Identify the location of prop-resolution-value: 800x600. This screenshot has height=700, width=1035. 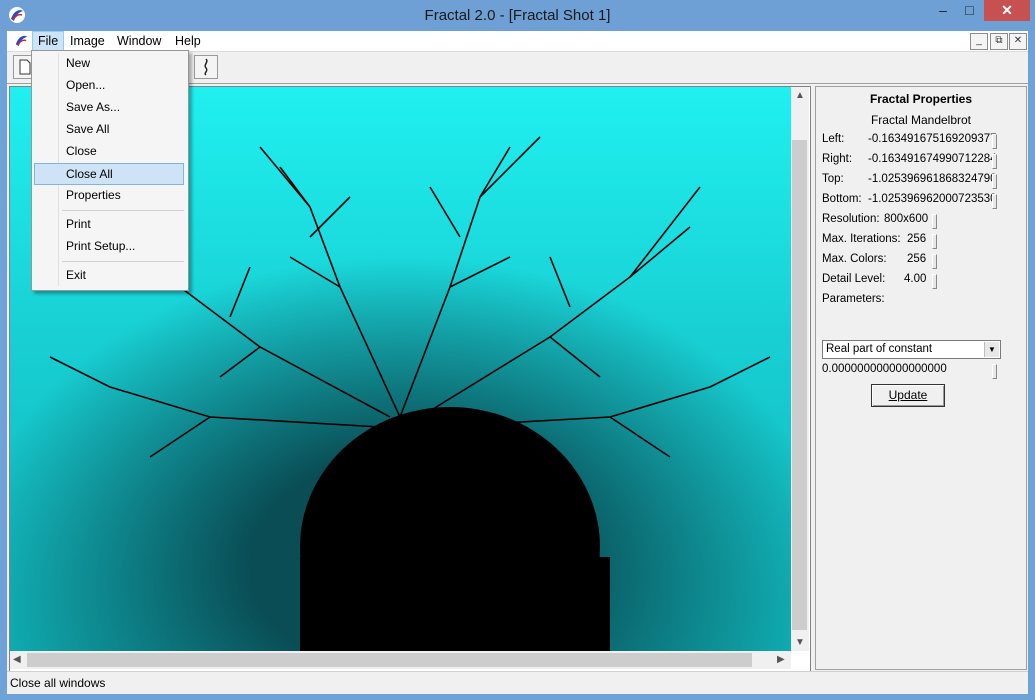
(906, 219).